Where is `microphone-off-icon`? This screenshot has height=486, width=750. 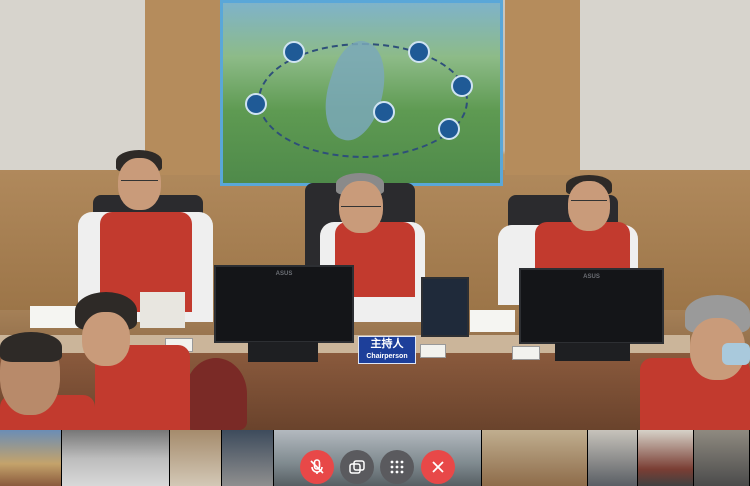 microphone-off-icon is located at coordinates (317, 466).